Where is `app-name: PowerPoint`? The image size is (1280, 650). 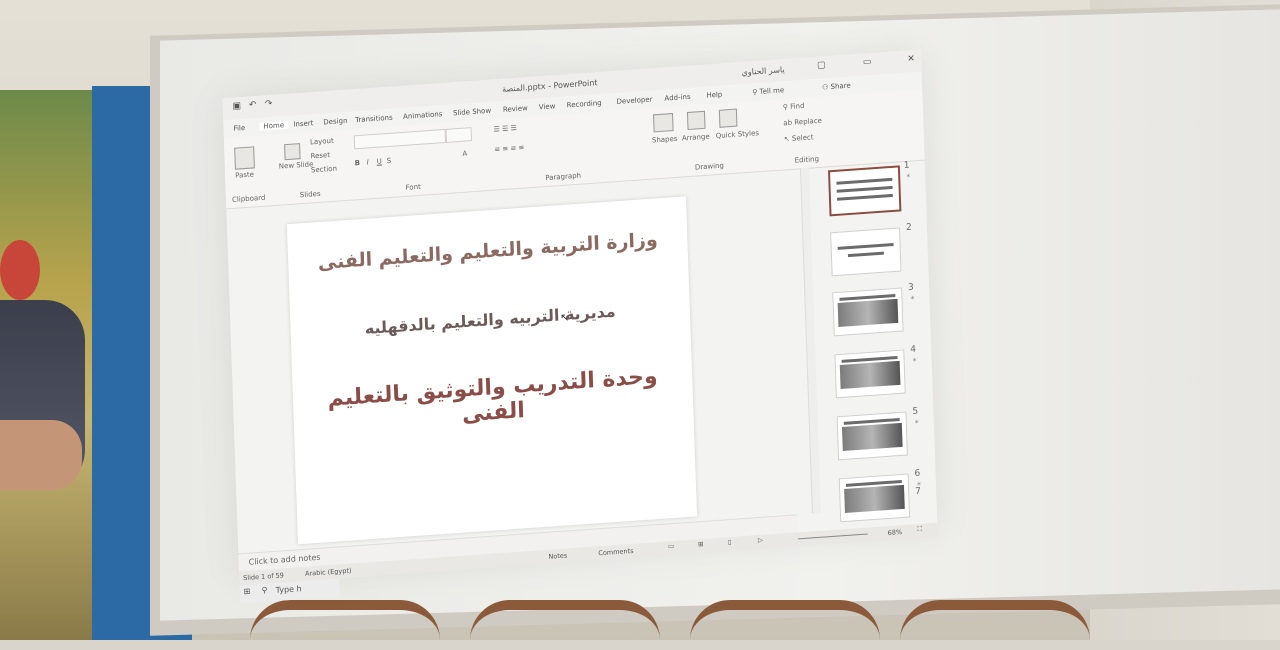 app-name: PowerPoint is located at coordinates (575, 84).